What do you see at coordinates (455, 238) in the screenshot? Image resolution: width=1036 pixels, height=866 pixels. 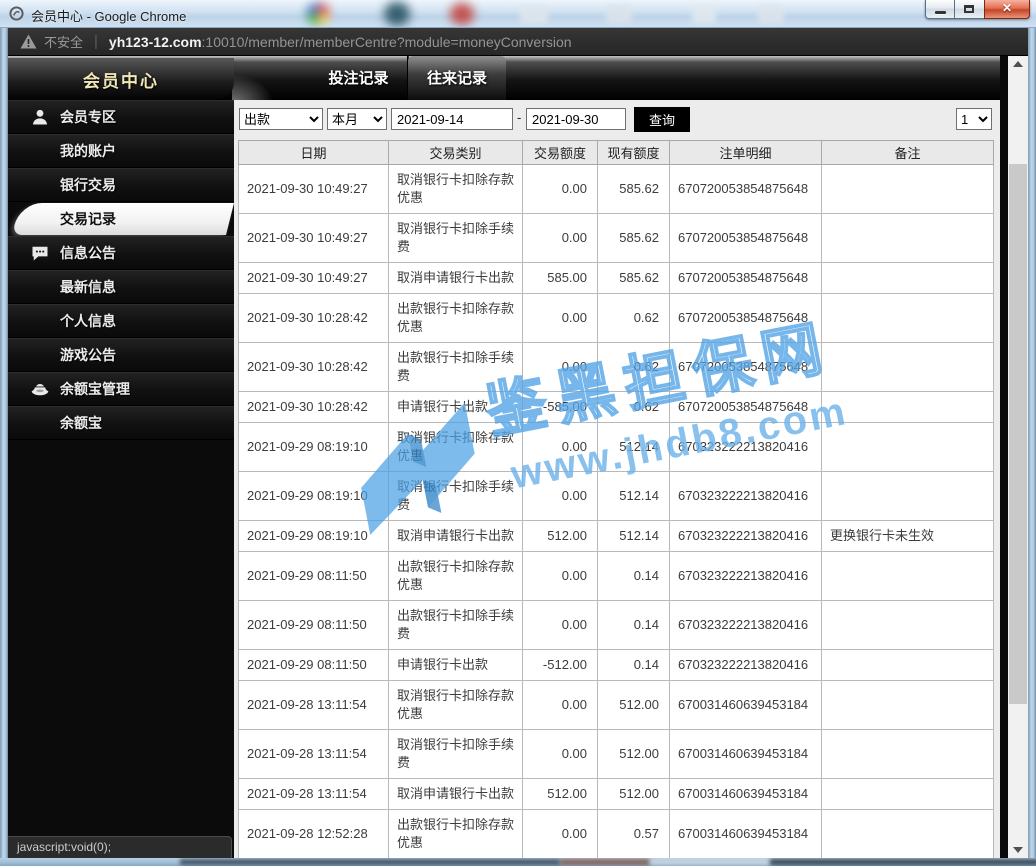 I see `cell-category: 取消银行卡扣除手续费` at bounding box center [455, 238].